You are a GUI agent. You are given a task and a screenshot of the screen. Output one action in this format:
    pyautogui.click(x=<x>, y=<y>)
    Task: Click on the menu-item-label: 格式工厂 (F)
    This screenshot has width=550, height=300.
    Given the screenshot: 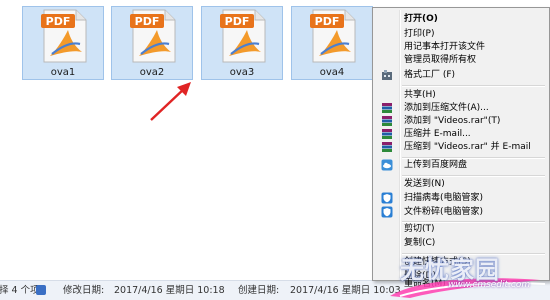 What is the action you would take?
    pyautogui.click(x=430, y=75)
    